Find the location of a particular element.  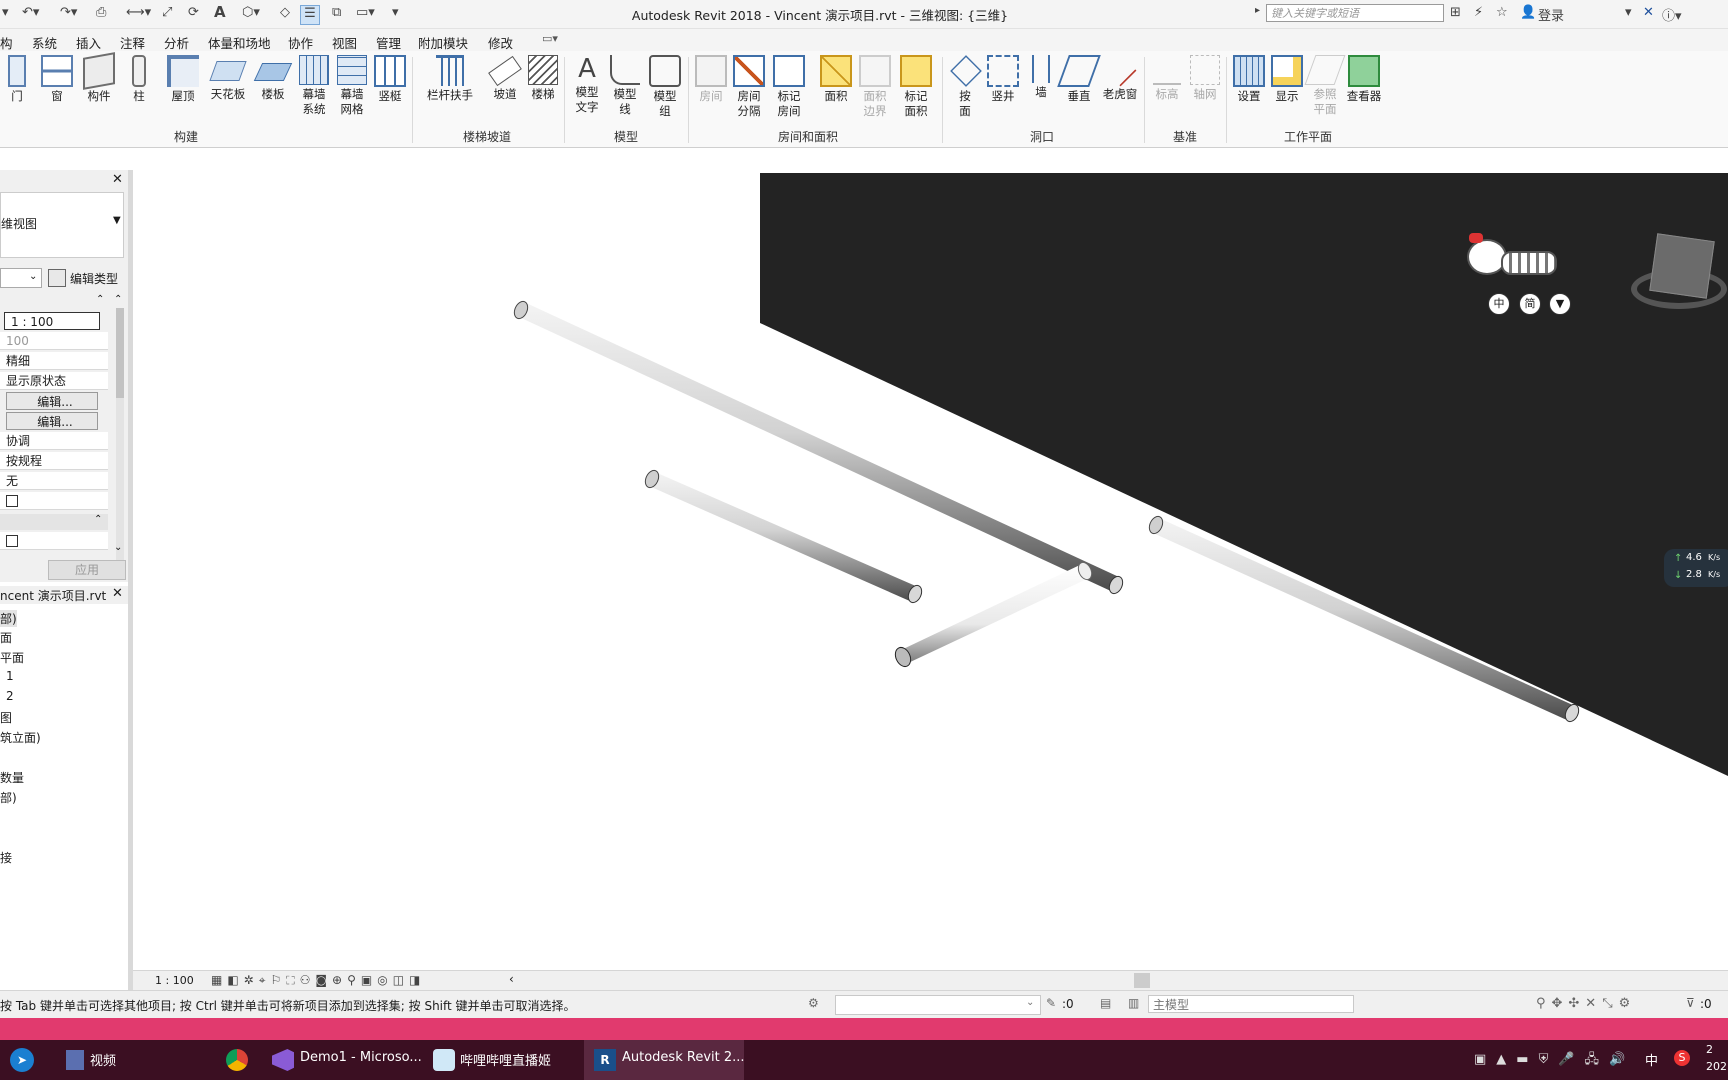

tab-massing: 体量和场地 is located at coordinates (239, 42).